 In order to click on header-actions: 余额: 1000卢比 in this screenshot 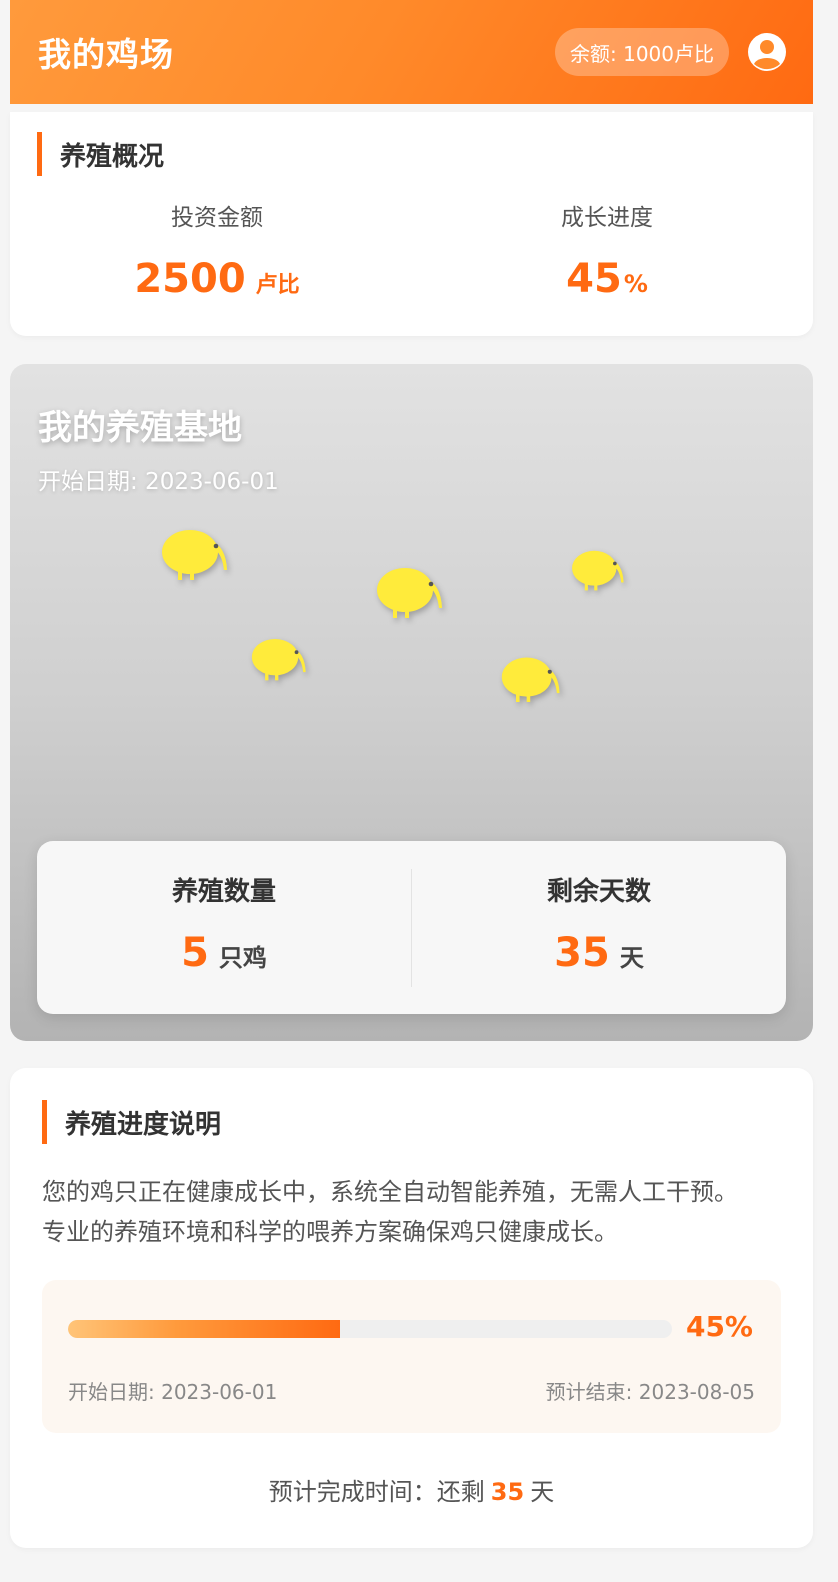, I will do `click(671, 52)`.